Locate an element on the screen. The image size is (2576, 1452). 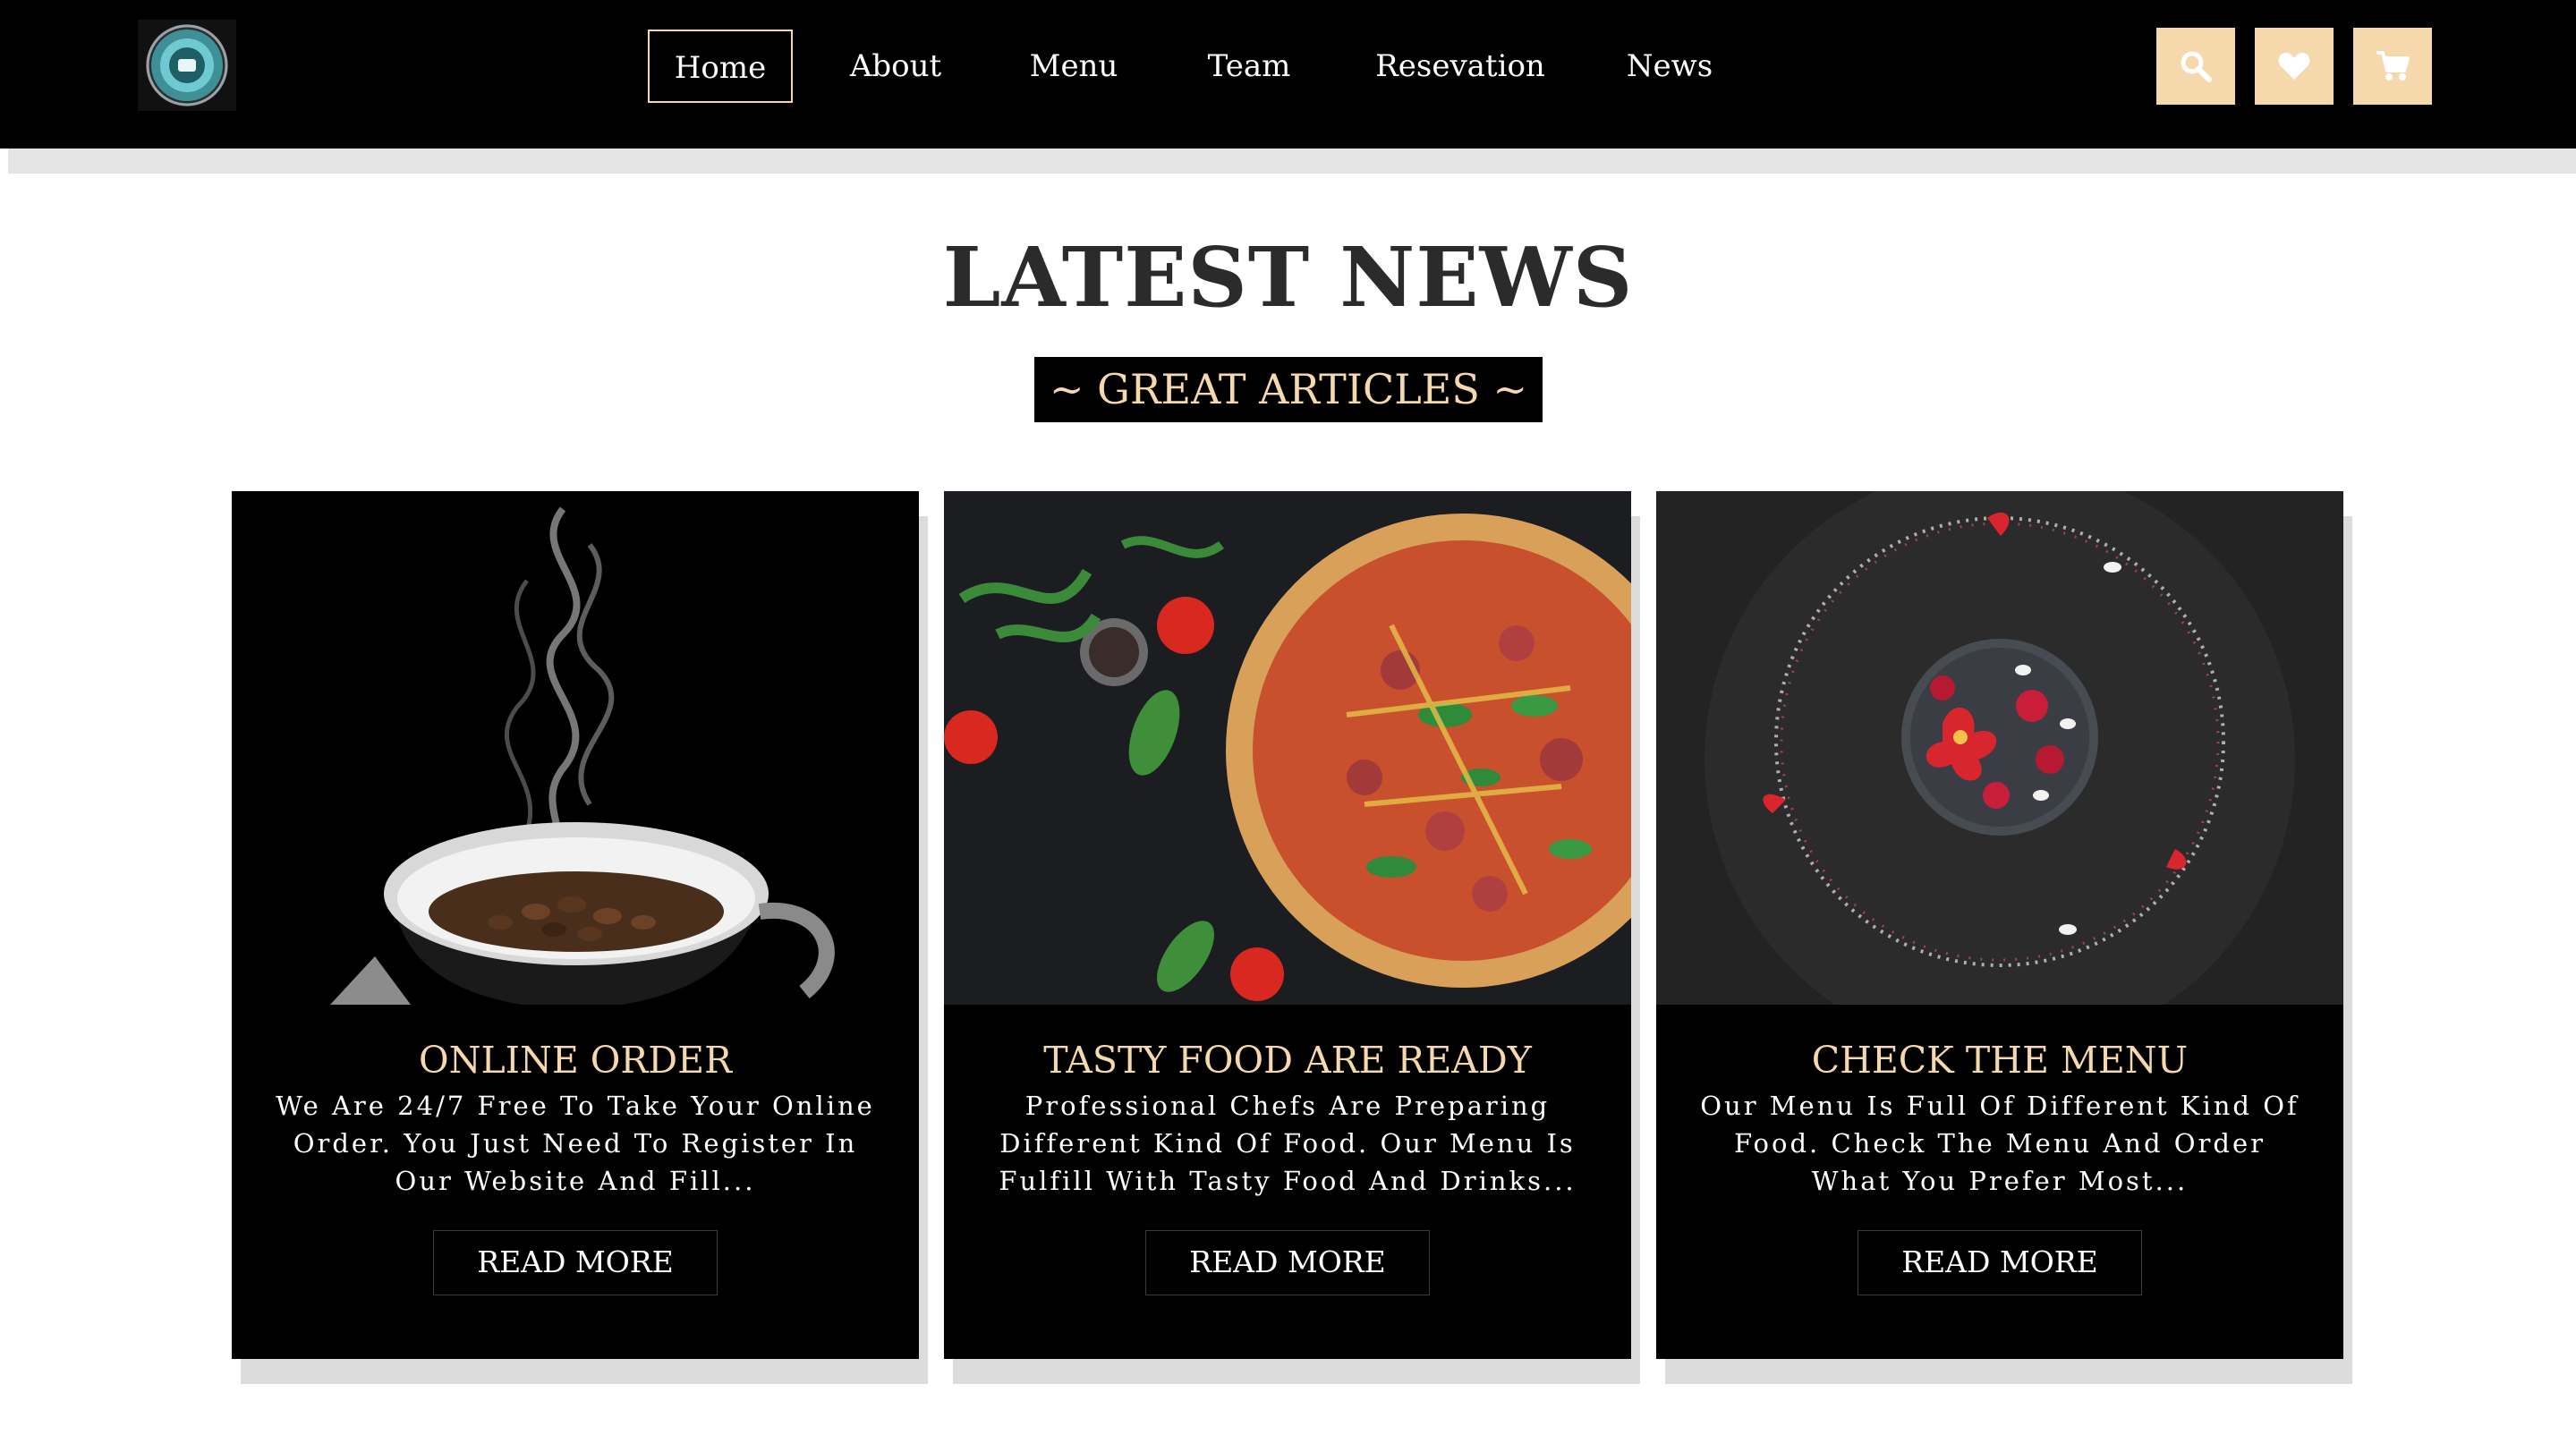
cart-button is located at coordinates (2392, 66).